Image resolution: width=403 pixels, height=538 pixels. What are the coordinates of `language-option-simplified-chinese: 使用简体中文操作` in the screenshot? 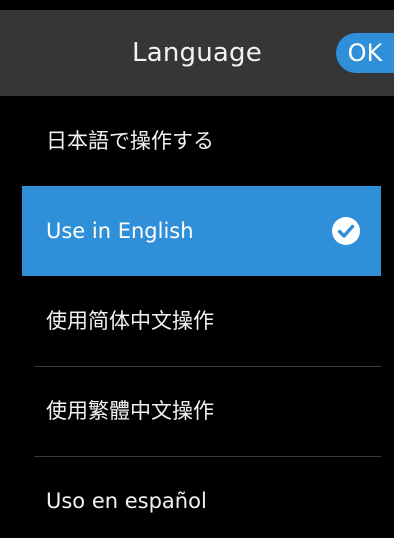 It's located at (201, 321).